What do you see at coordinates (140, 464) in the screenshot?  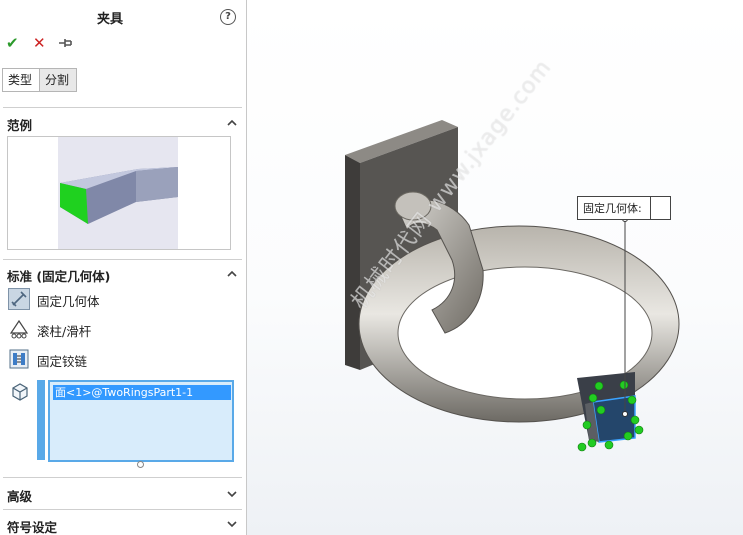 I see `resize-handle` at bounding box center [140, 464].